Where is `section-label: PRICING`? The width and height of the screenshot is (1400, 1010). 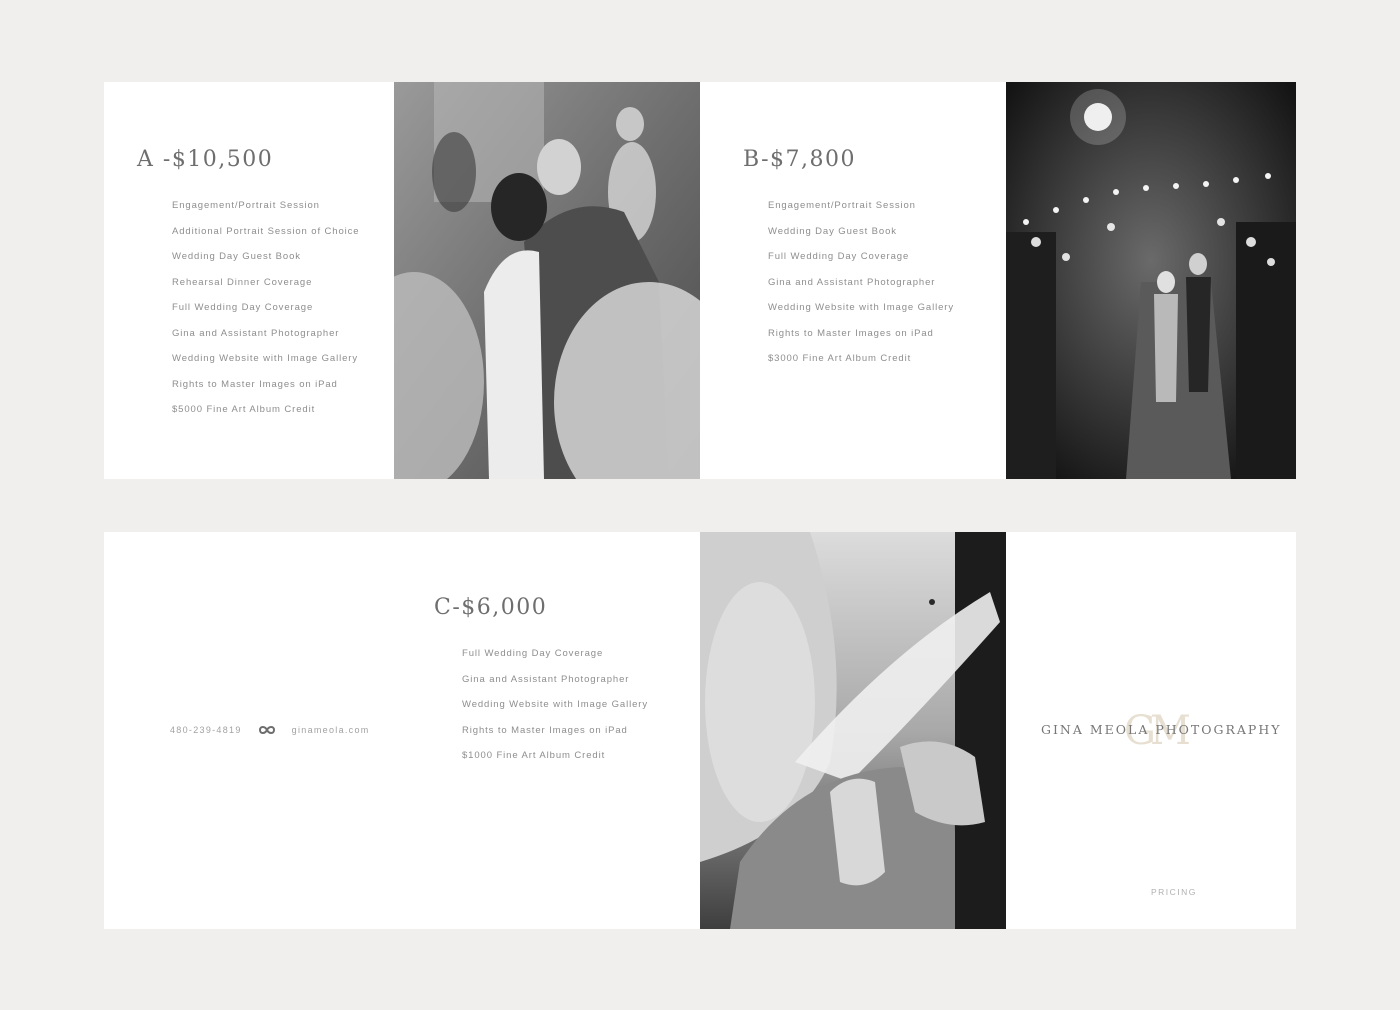 section-label: PRICING is located at coordinates (1174, 892).